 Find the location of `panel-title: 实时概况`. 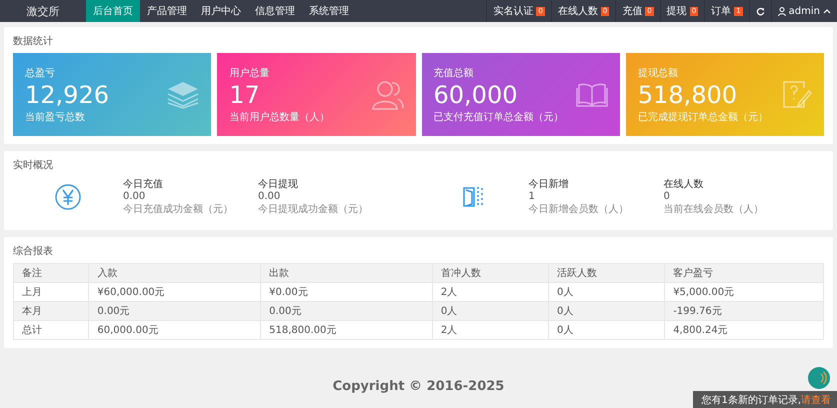

panel-title: 实时概况 is located at coordinates (33, 165).